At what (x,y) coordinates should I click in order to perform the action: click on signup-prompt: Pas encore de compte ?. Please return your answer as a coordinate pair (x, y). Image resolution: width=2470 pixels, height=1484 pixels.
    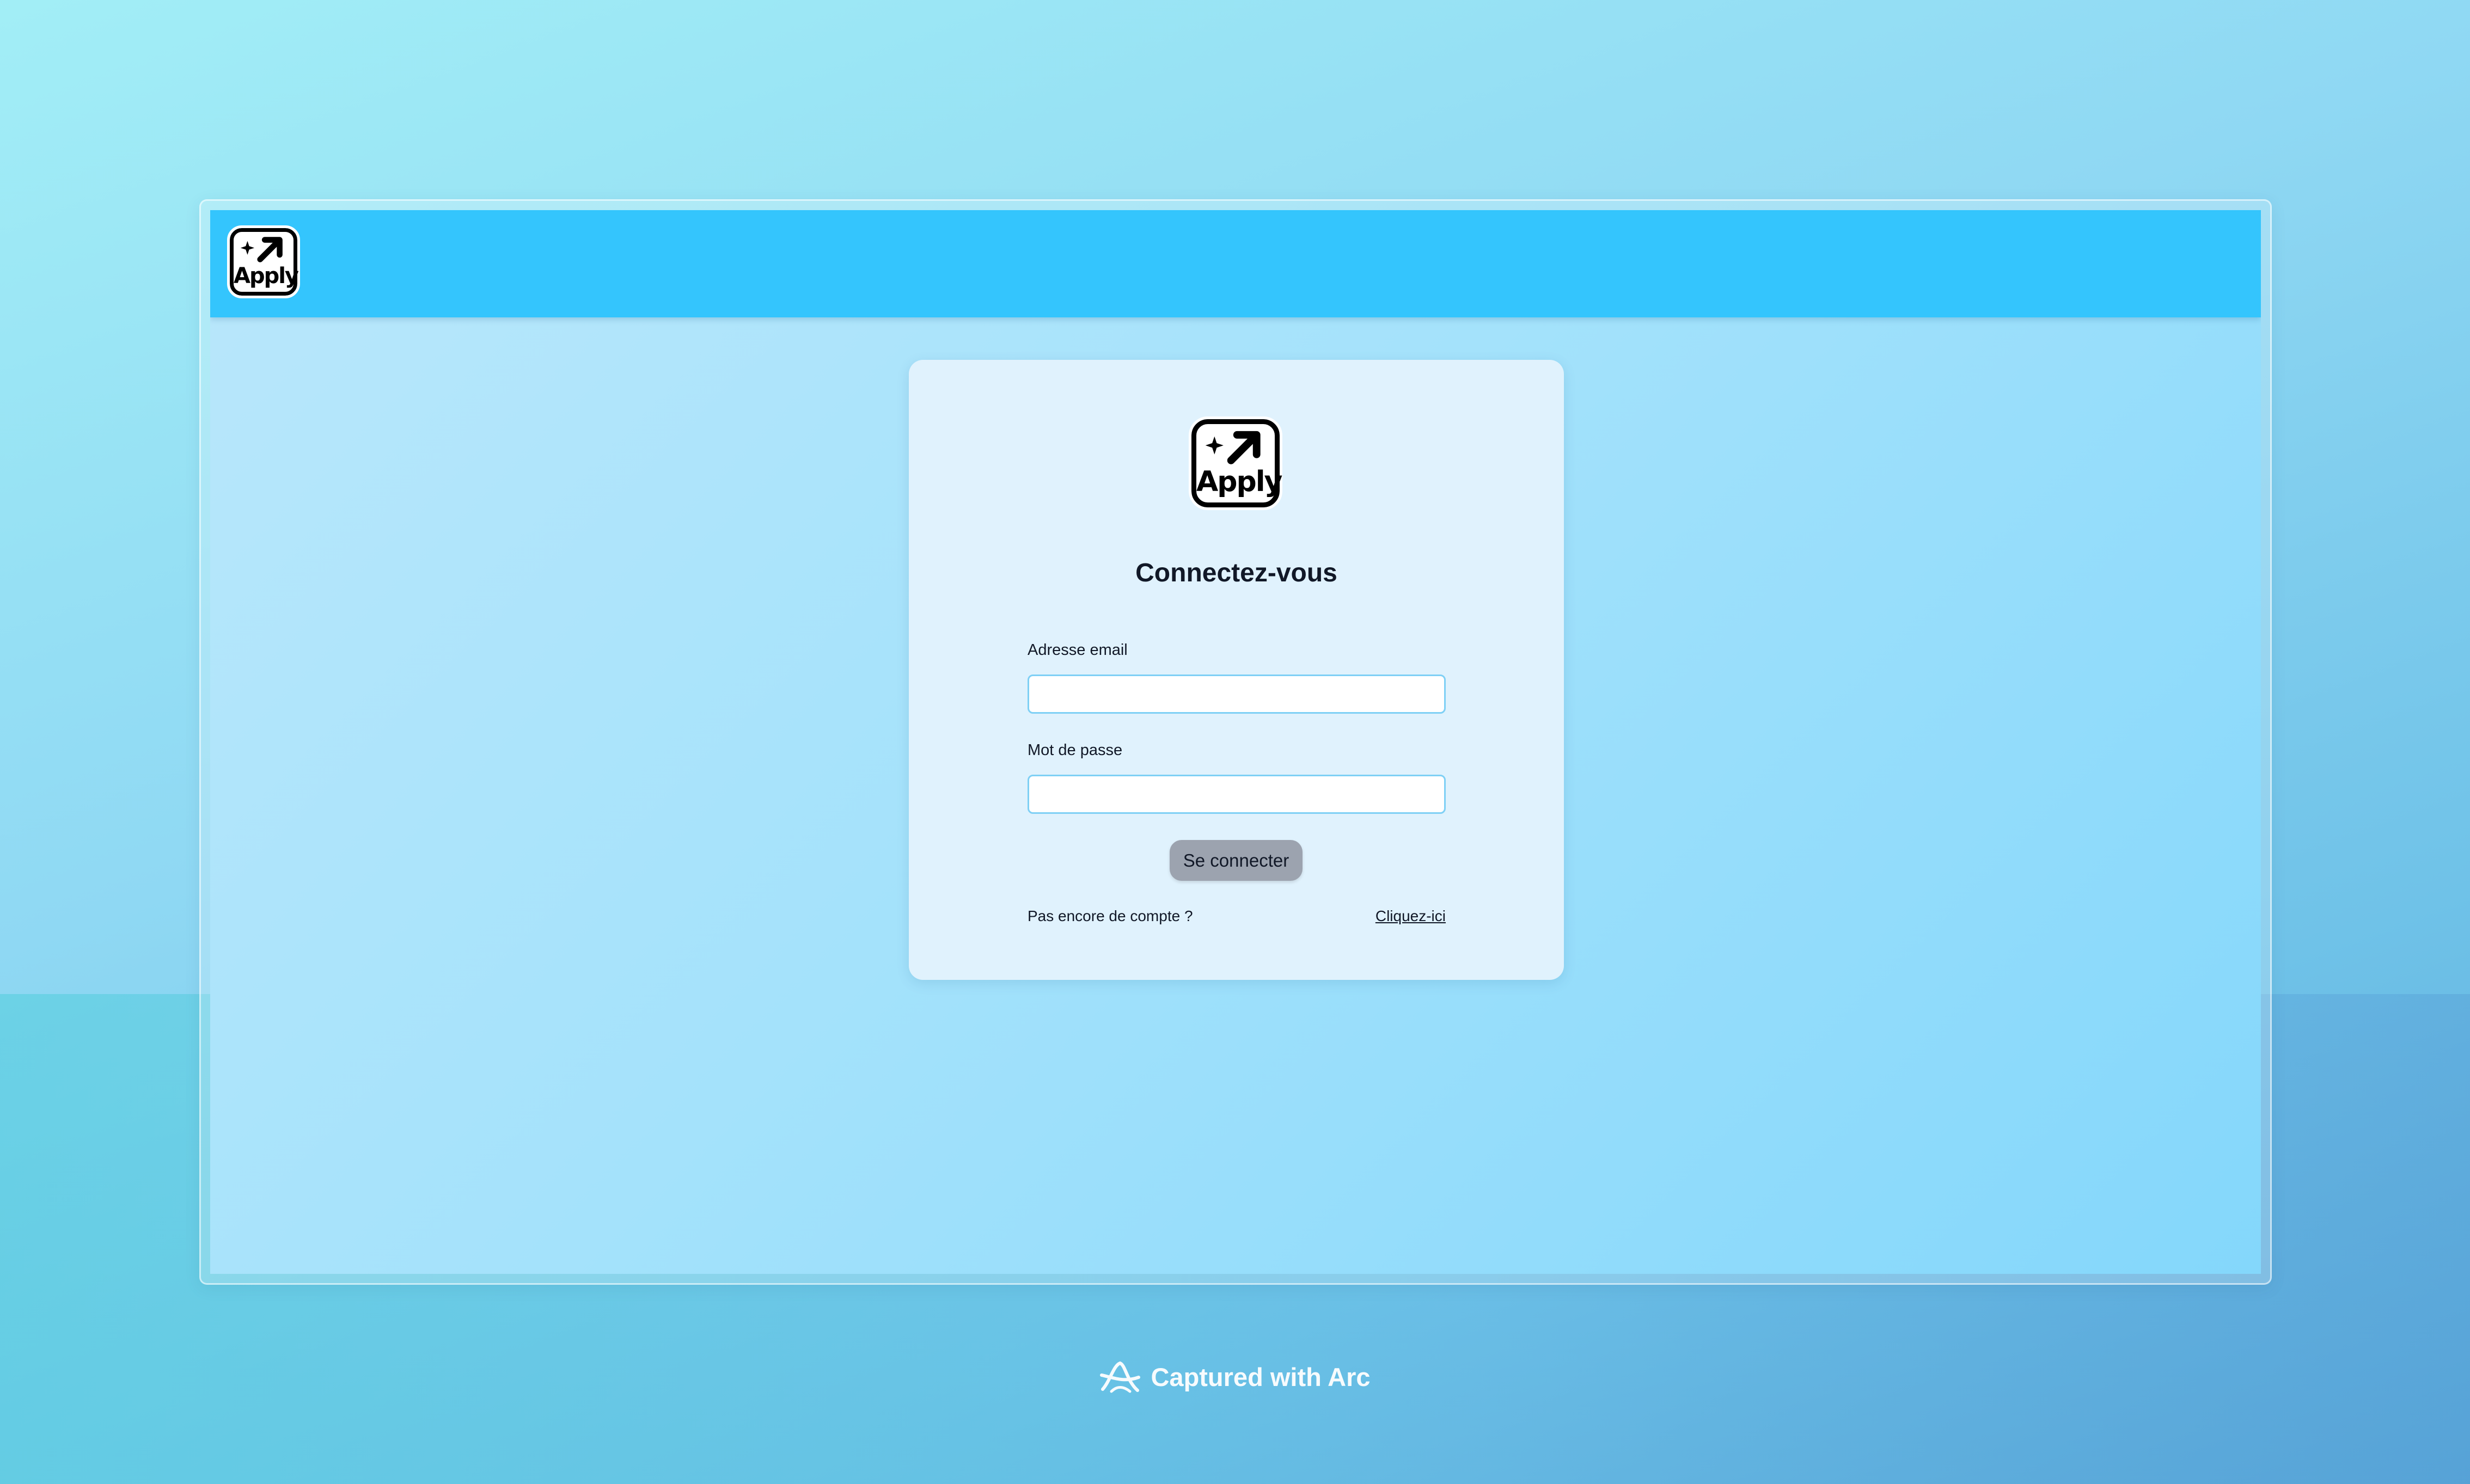
    Looking at the image, I should click on (1111, 915).